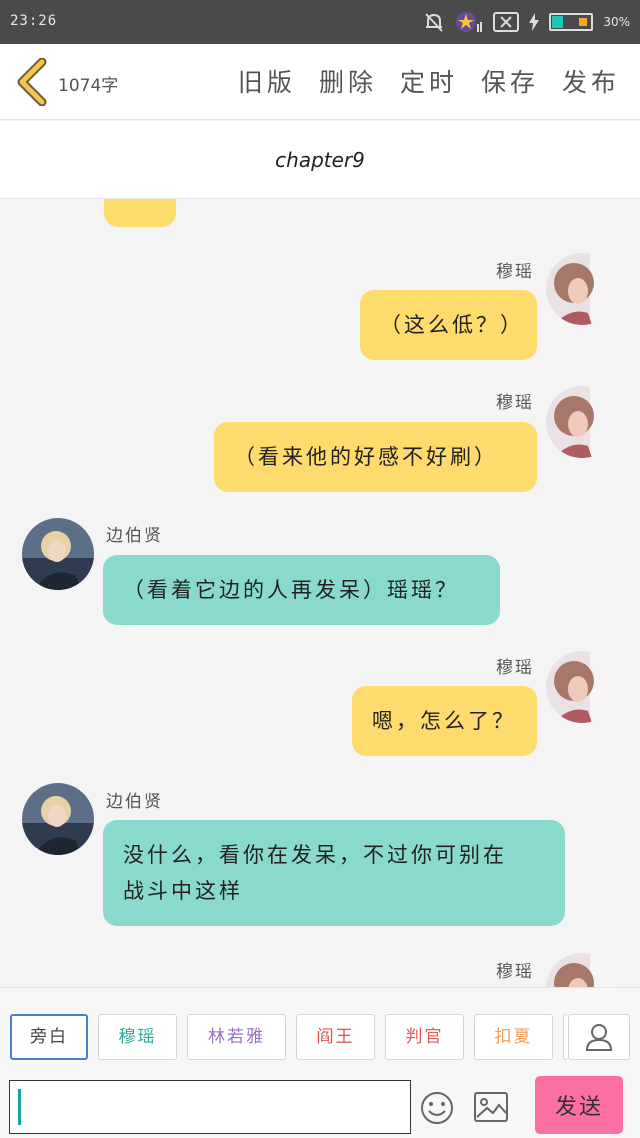 The height and width of the screenshot is (1138, 640). What do you see at coordinates (348, 81) in the screenshot?
I see `delete-button: 删除` at bounding box center [348, 81].